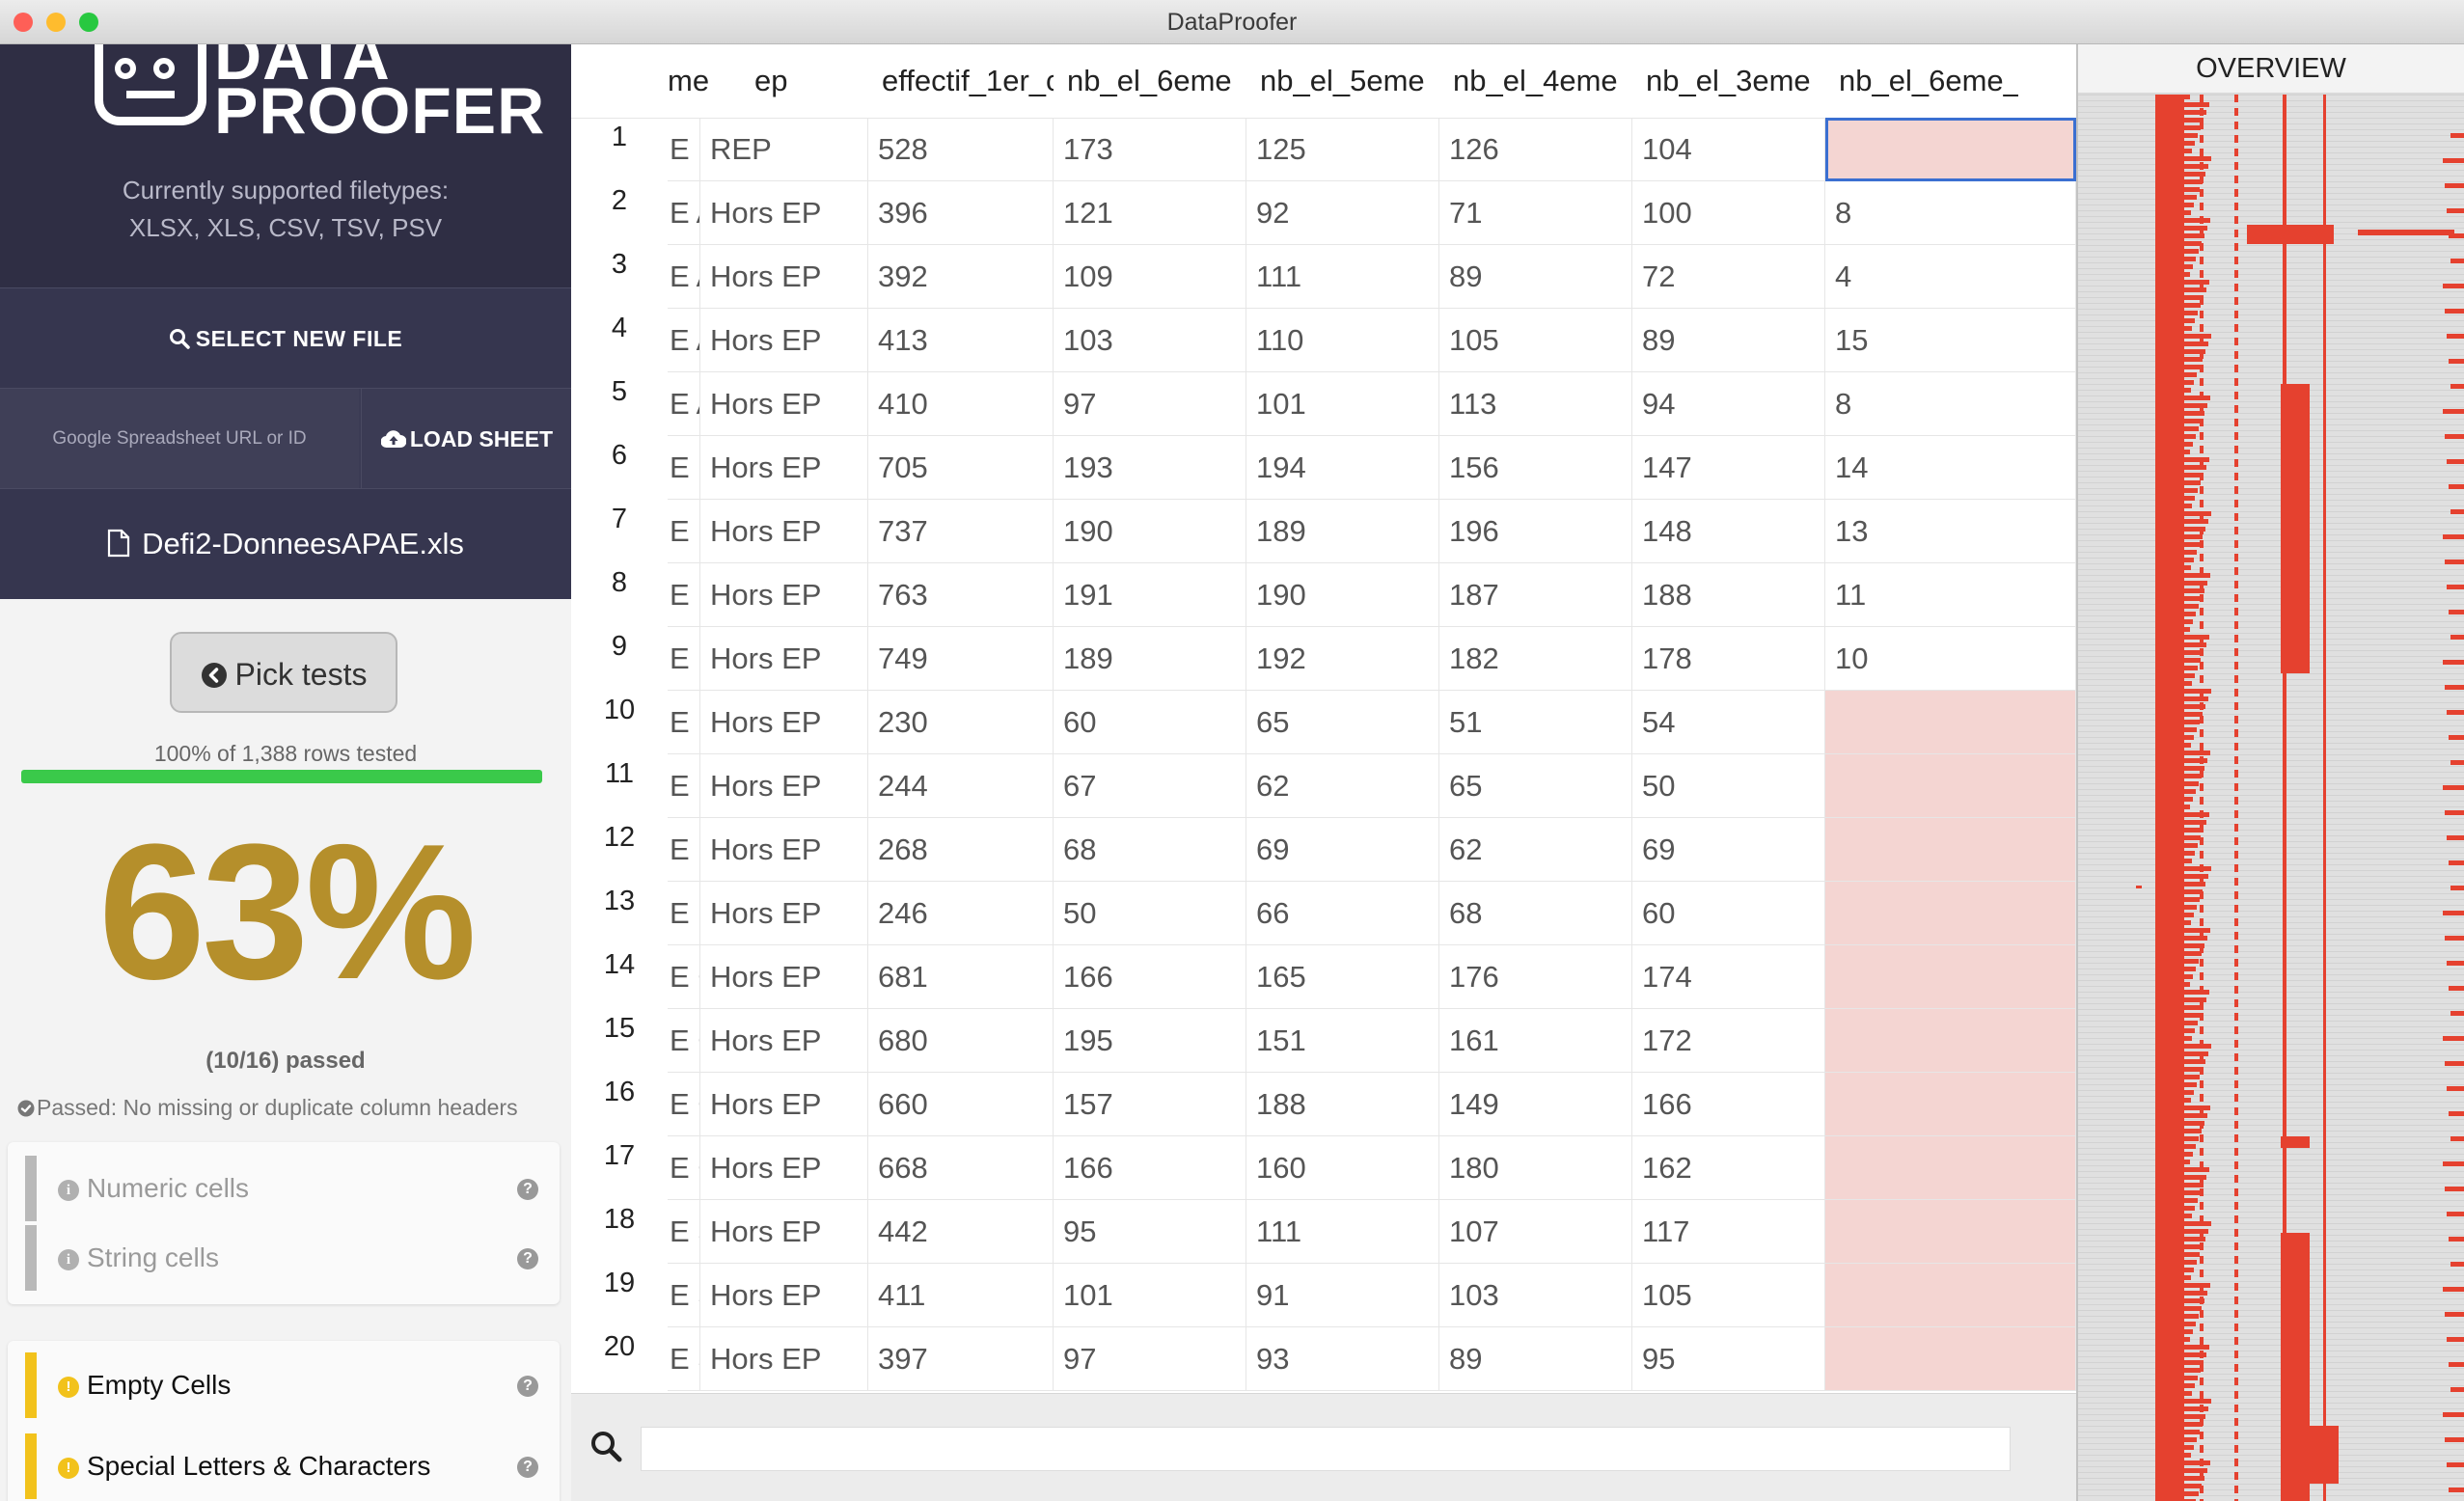 This screenshot has height=1501, width=2464. Describe the element at coordinates (961, 81) in the screenshot. I see `column-header: effectif_1er_c` at that location.